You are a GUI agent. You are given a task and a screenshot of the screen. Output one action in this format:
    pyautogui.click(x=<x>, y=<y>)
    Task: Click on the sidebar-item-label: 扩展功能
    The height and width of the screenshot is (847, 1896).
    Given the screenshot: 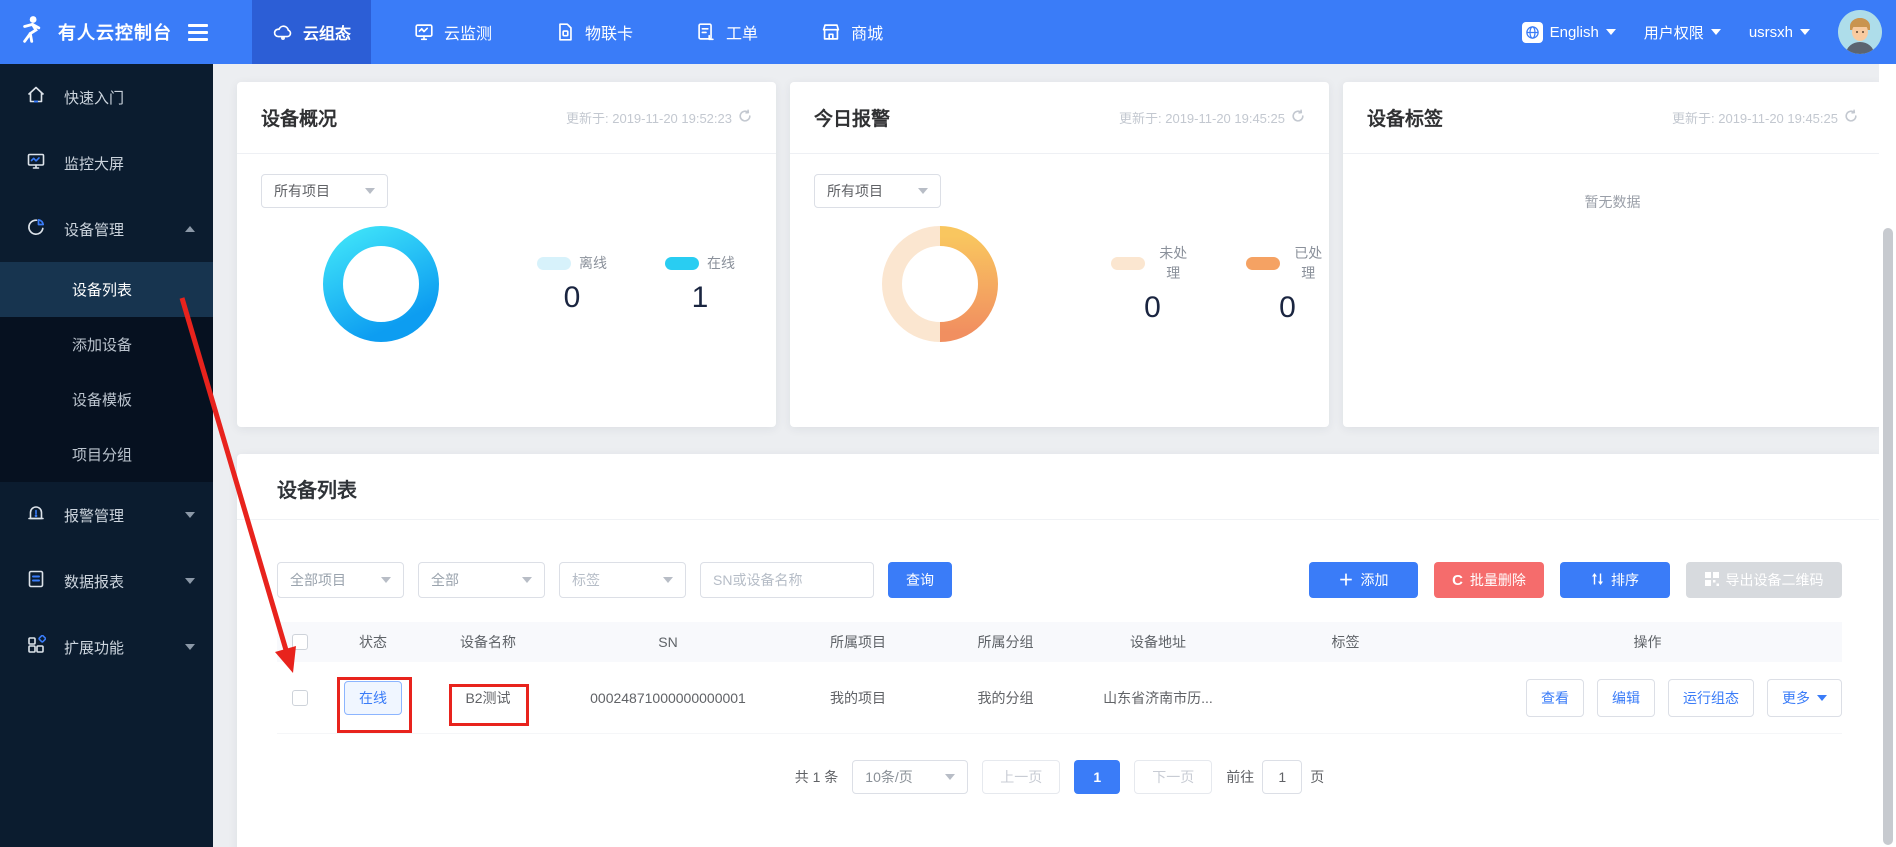 What is the action you would take?
    pyautogui.click(x=94, y=648)
    